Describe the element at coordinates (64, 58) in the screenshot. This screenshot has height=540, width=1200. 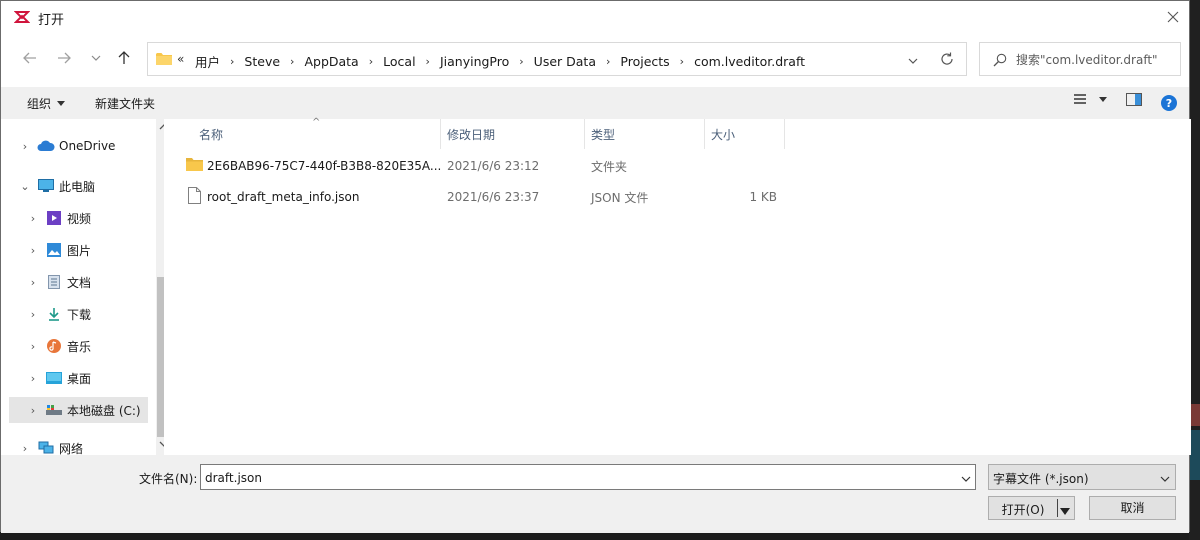
I see `forward-button` at that location.